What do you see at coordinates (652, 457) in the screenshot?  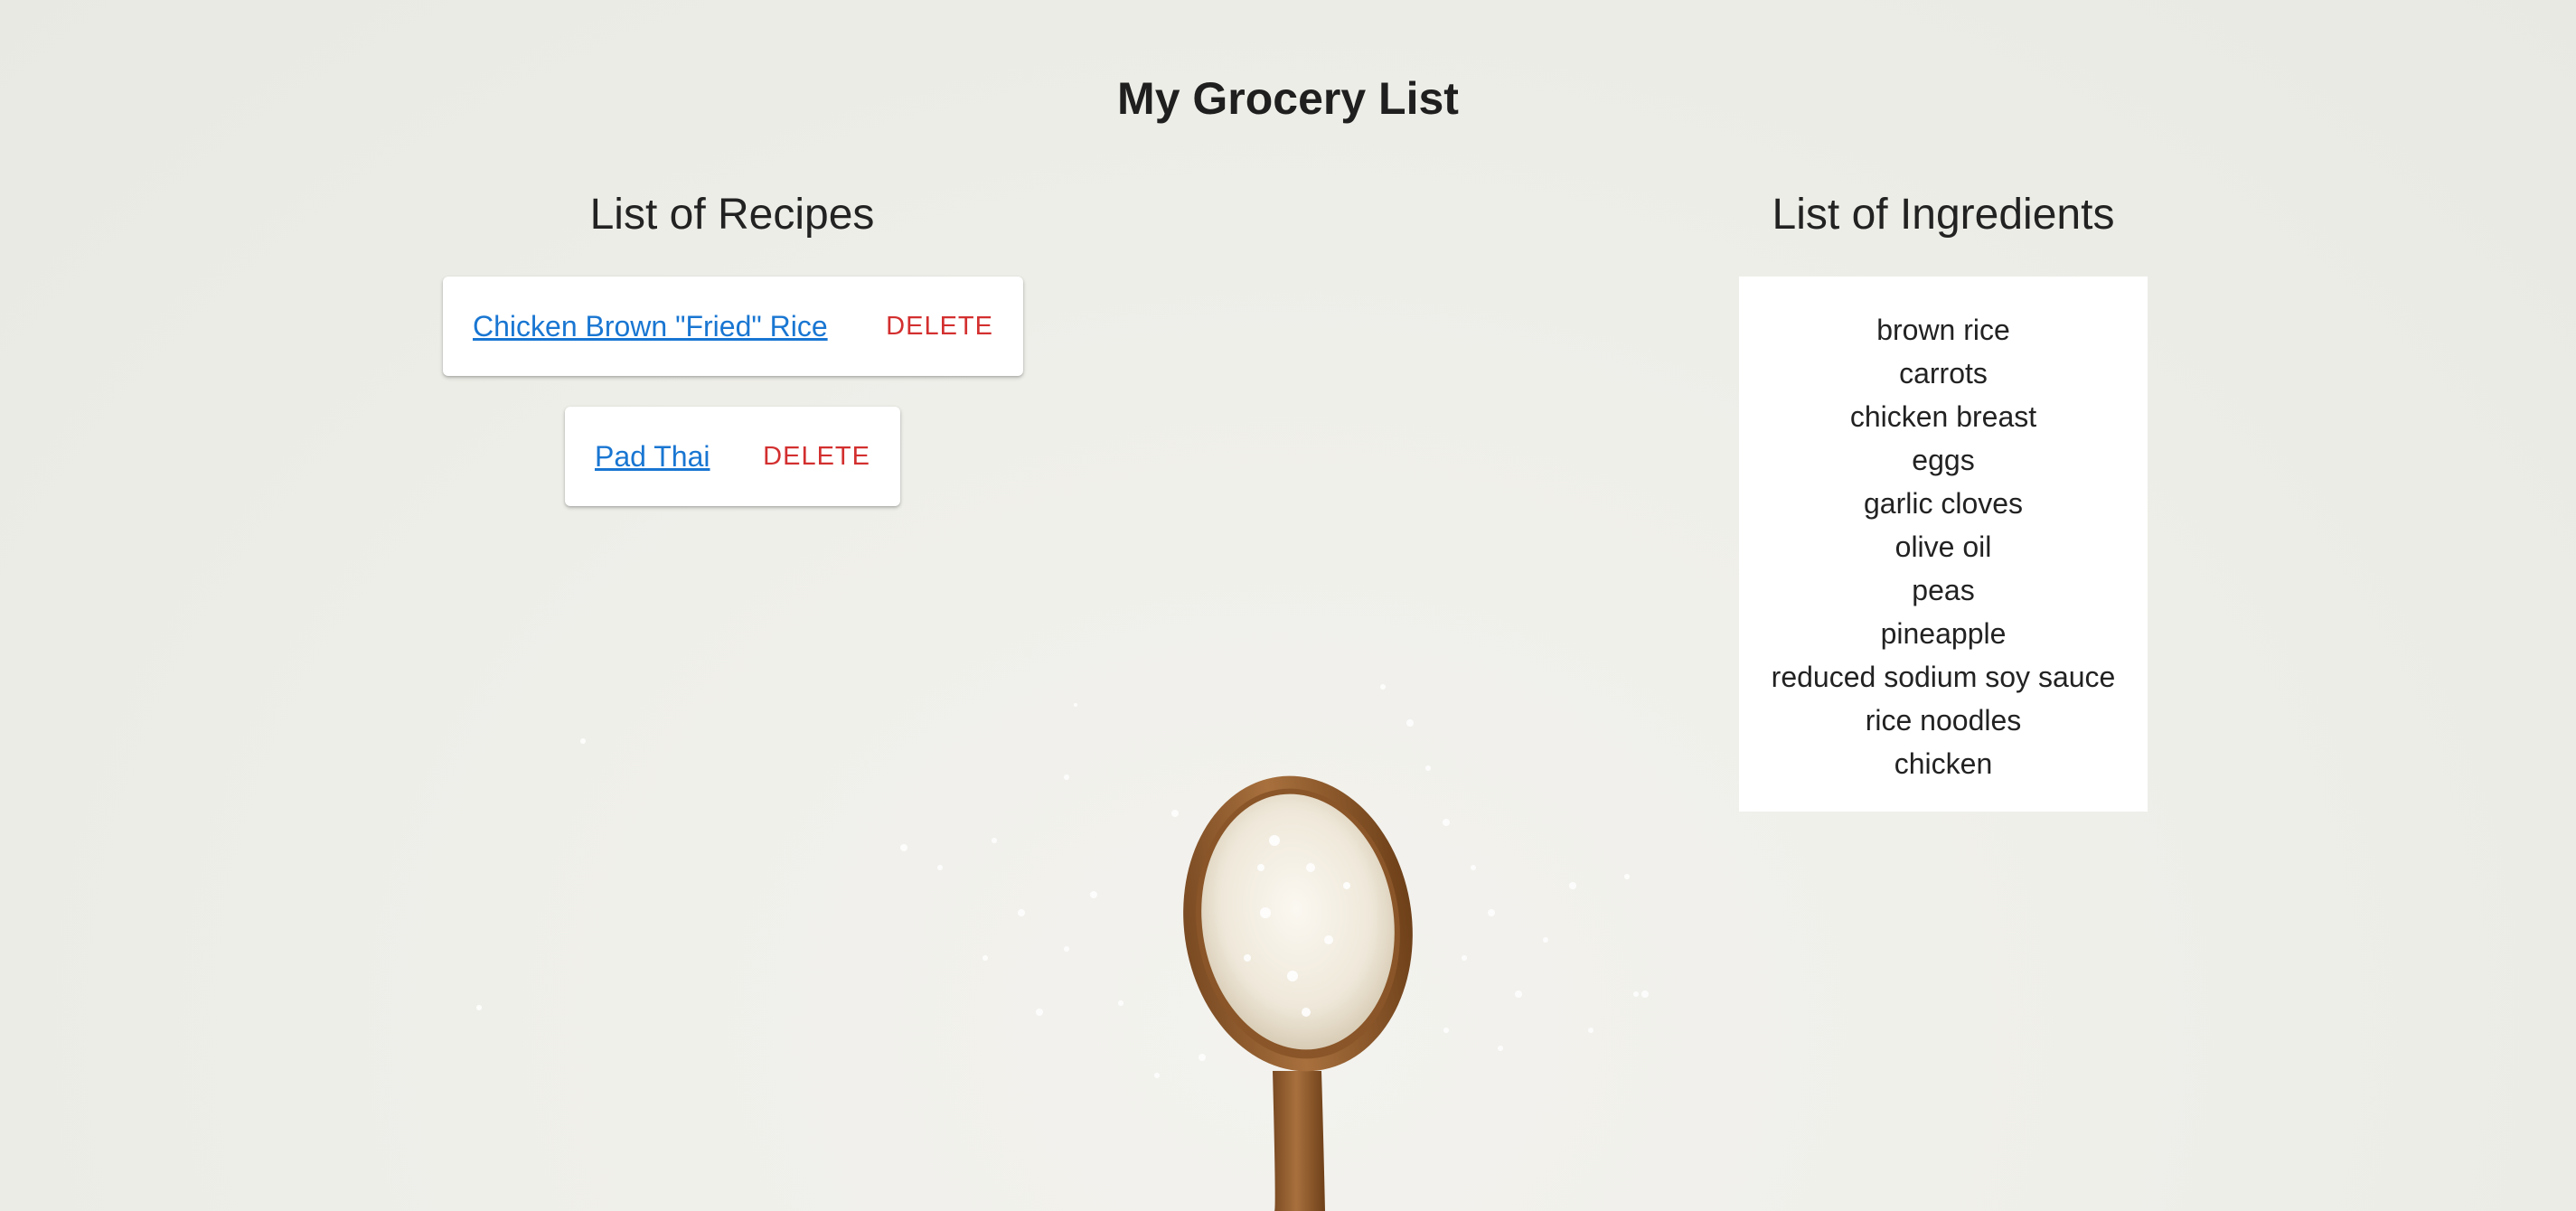 I see `recipe-link: Pad Thai` at bounding box center [652, 457].